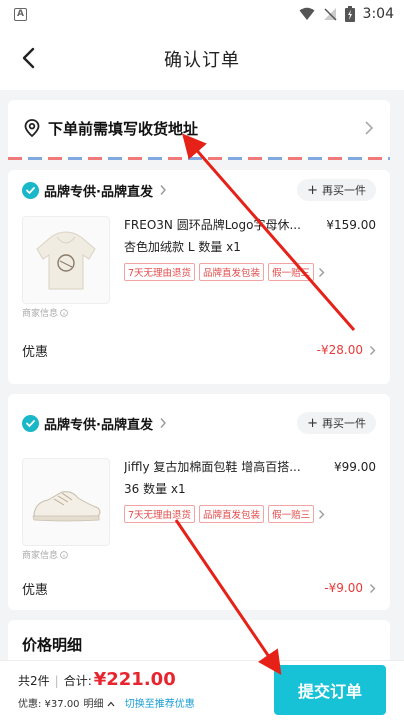  What do you see at coordinates (49, 704) in the screenshot?
I see `discount-summary: 优惠: ¥37.00` at bounding box center [49, 704].